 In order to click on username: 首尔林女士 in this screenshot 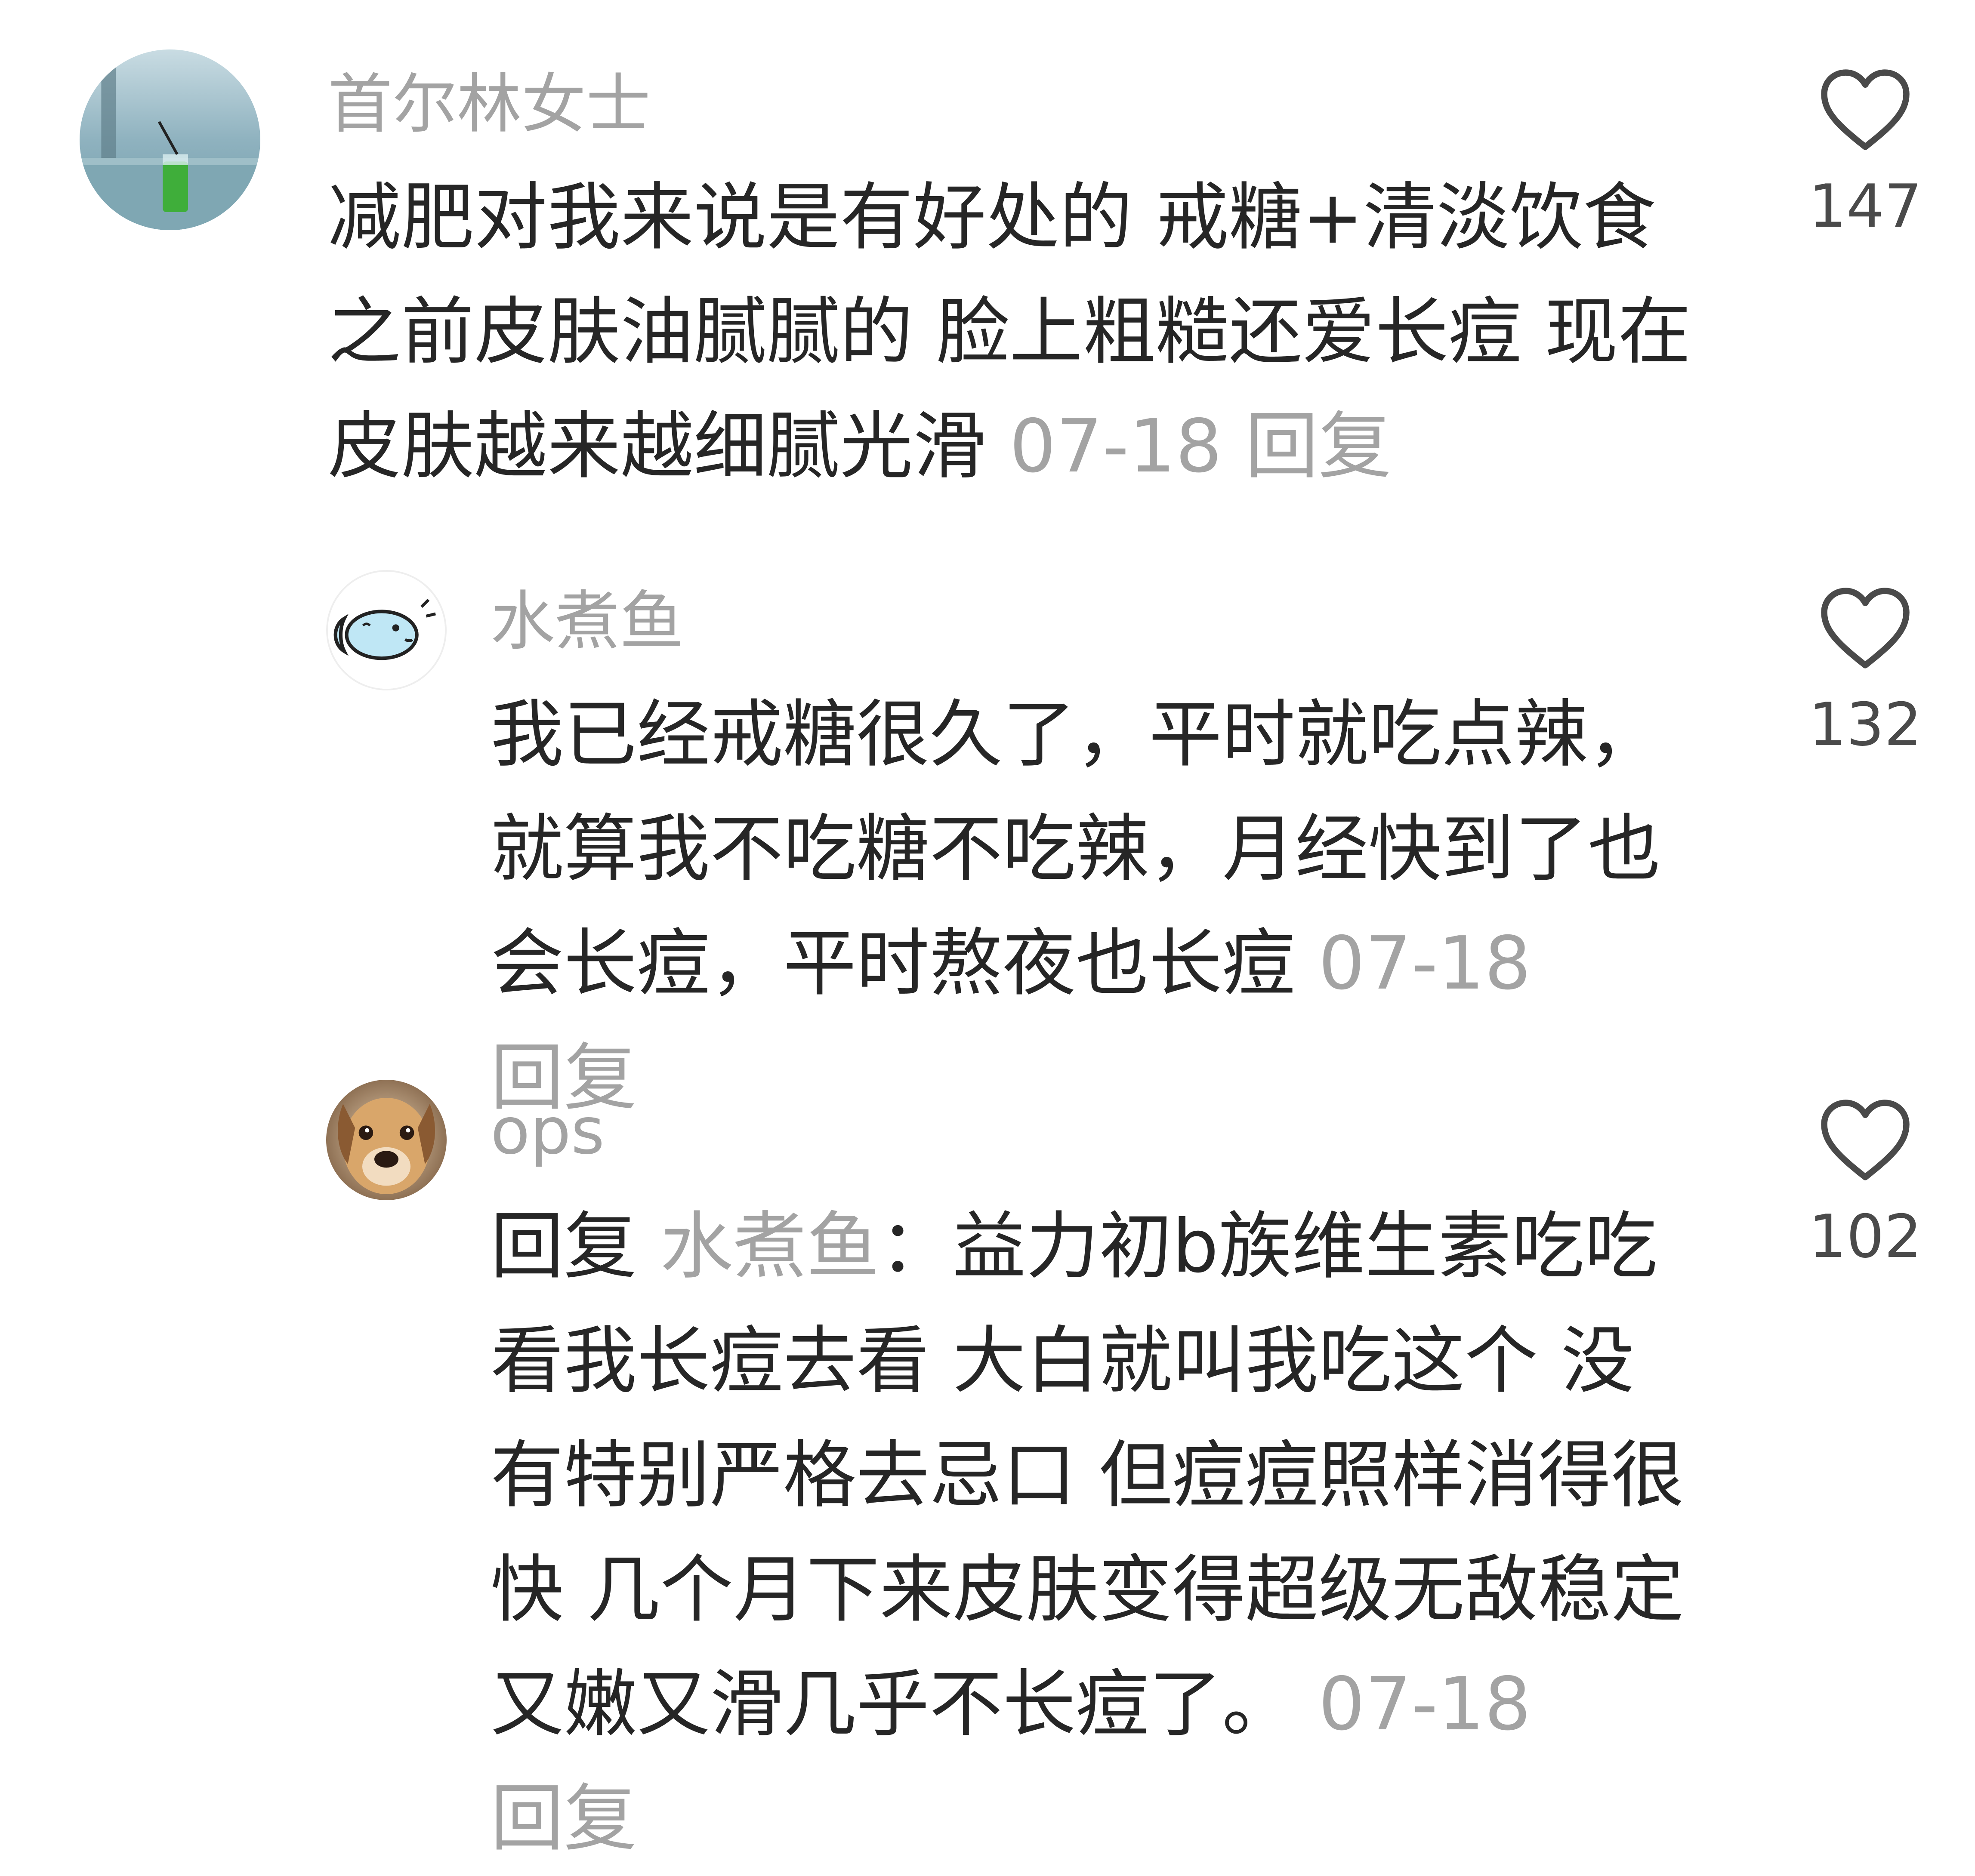, I will do `click(490, 104)`.